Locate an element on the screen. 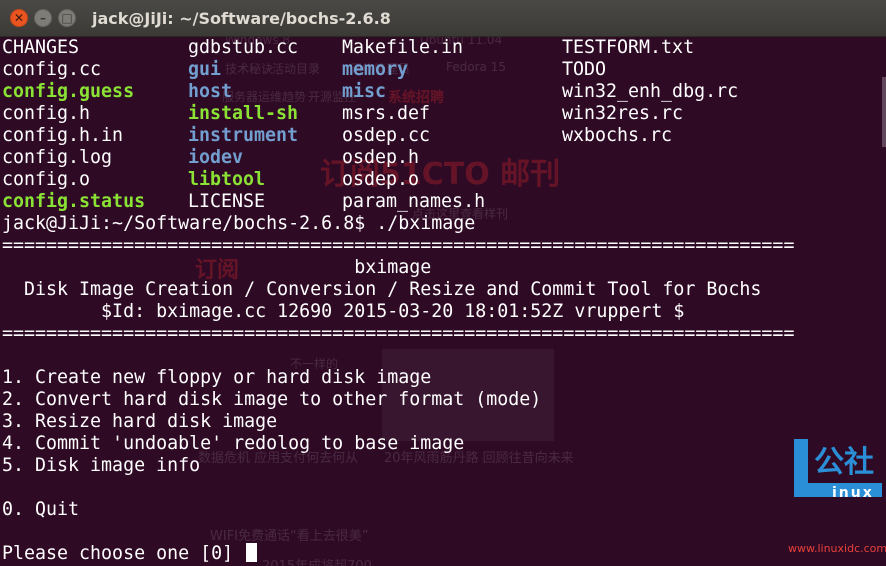 This screenshot has height=566, width=886. file-entry: Makefile.in is located at coordinates (403, 47).